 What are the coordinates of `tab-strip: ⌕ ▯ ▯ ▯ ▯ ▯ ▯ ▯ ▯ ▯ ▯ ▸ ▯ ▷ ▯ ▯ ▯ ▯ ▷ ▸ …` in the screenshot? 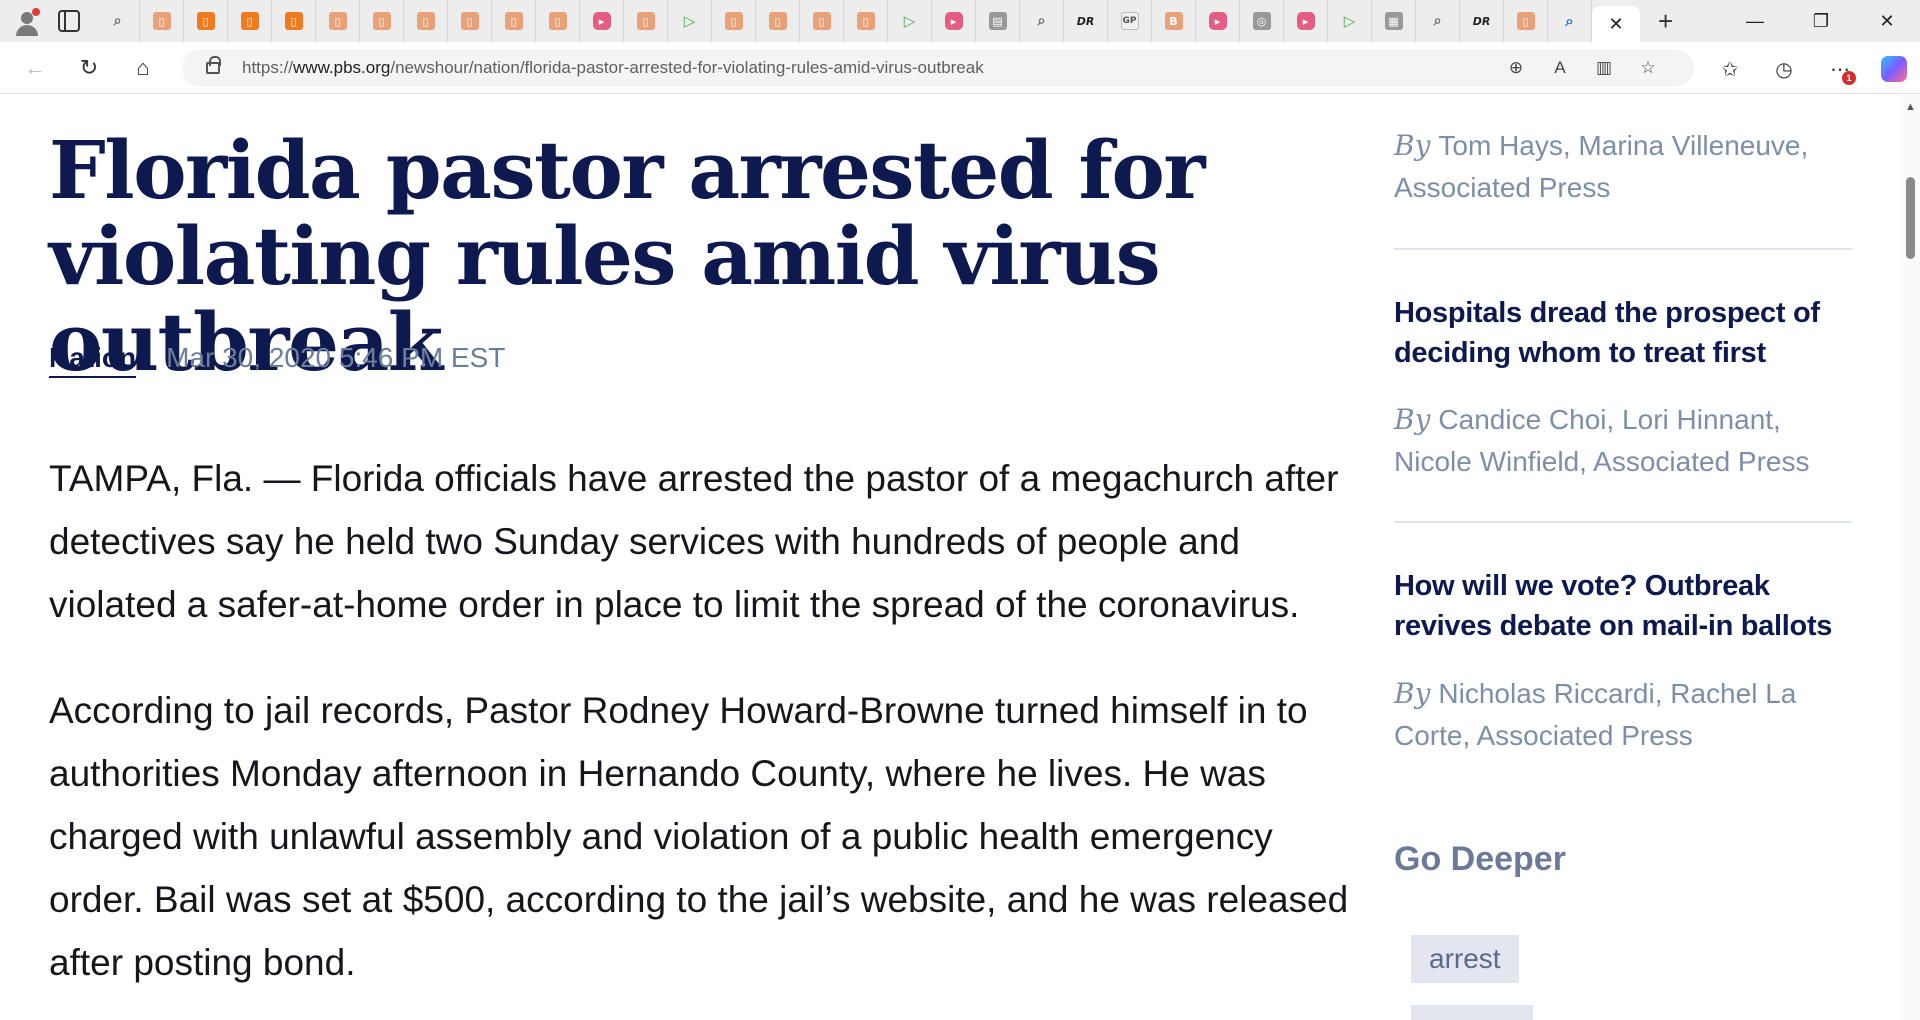 It's located at (960, 21).